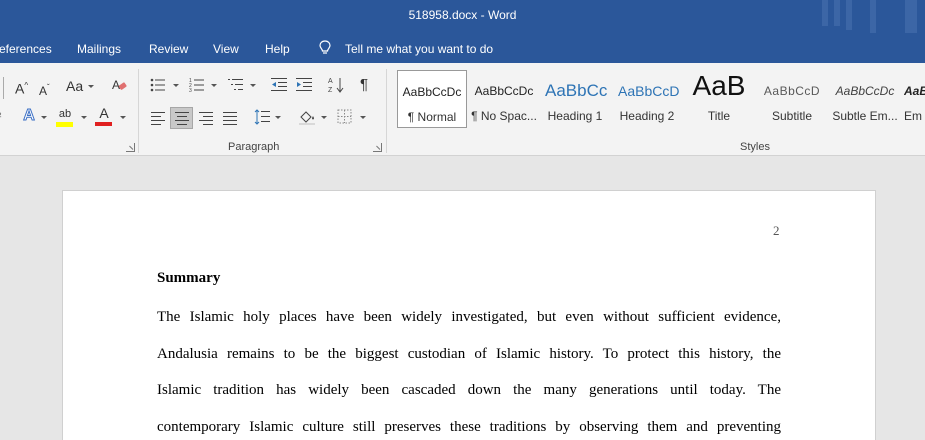 Image resolution: width=925 pixels, height=440 pixels. Describe the element at coordinates (190, 90) in the screenshot. I see `svg-text: 3` at that location.